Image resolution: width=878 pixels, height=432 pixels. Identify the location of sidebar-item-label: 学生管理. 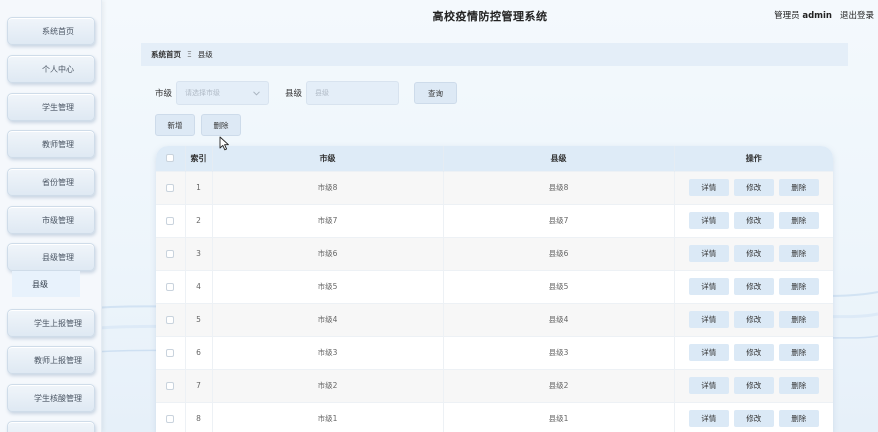
(58, 107).